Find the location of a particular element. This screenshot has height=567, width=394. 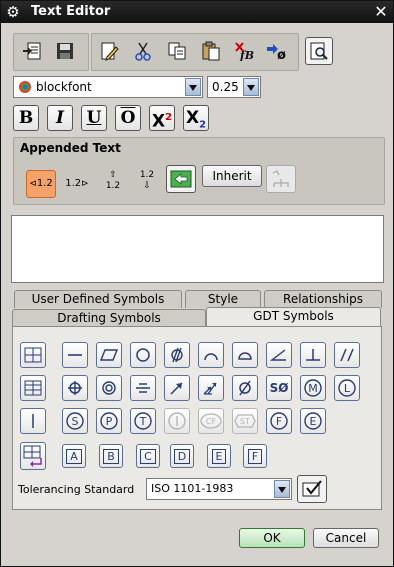

least-material-condition-icon: L is located at coordinates (347, 388).